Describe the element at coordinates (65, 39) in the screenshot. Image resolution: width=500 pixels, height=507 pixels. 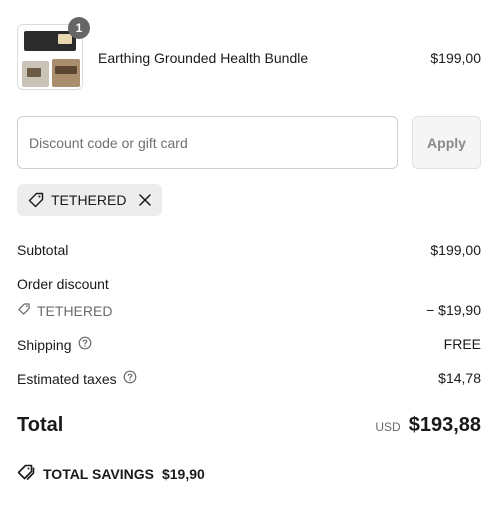
I see `product-image-box` at that location.